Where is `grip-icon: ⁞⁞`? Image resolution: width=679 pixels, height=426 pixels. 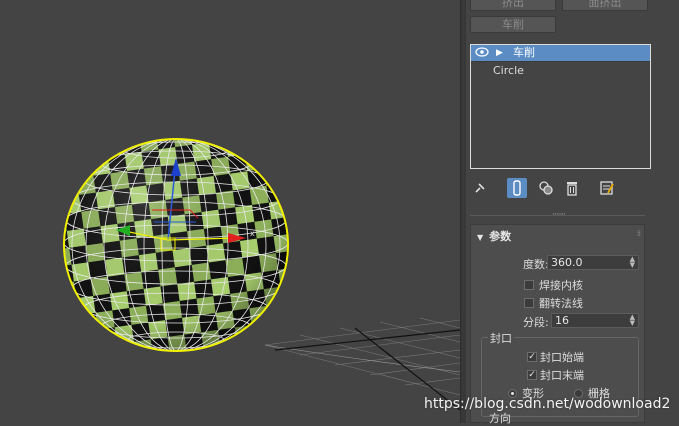 grip-icon: ⁞⁞ is located at coordinates (638, 233).